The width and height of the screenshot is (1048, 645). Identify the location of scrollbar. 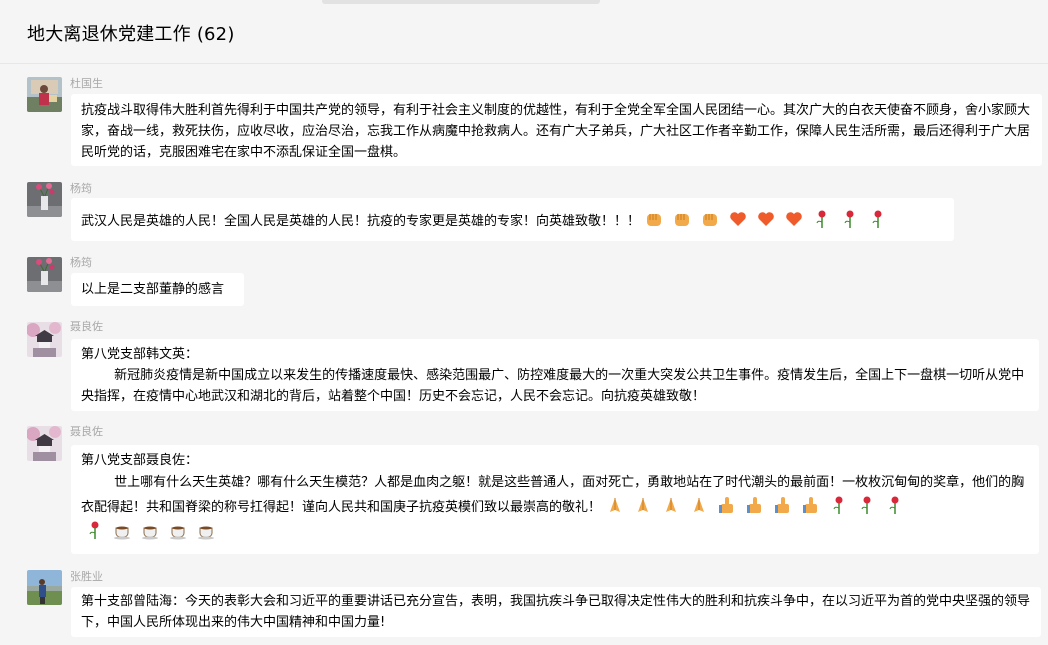
(1045, 354).